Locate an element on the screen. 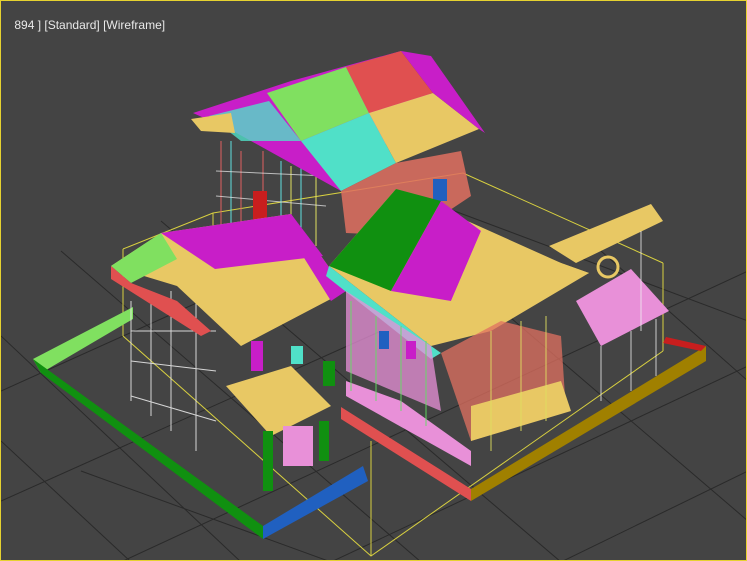 This screenshot has height=561, width=747. viewport-number-label: 894 ] is located at coordinates (29, 25).